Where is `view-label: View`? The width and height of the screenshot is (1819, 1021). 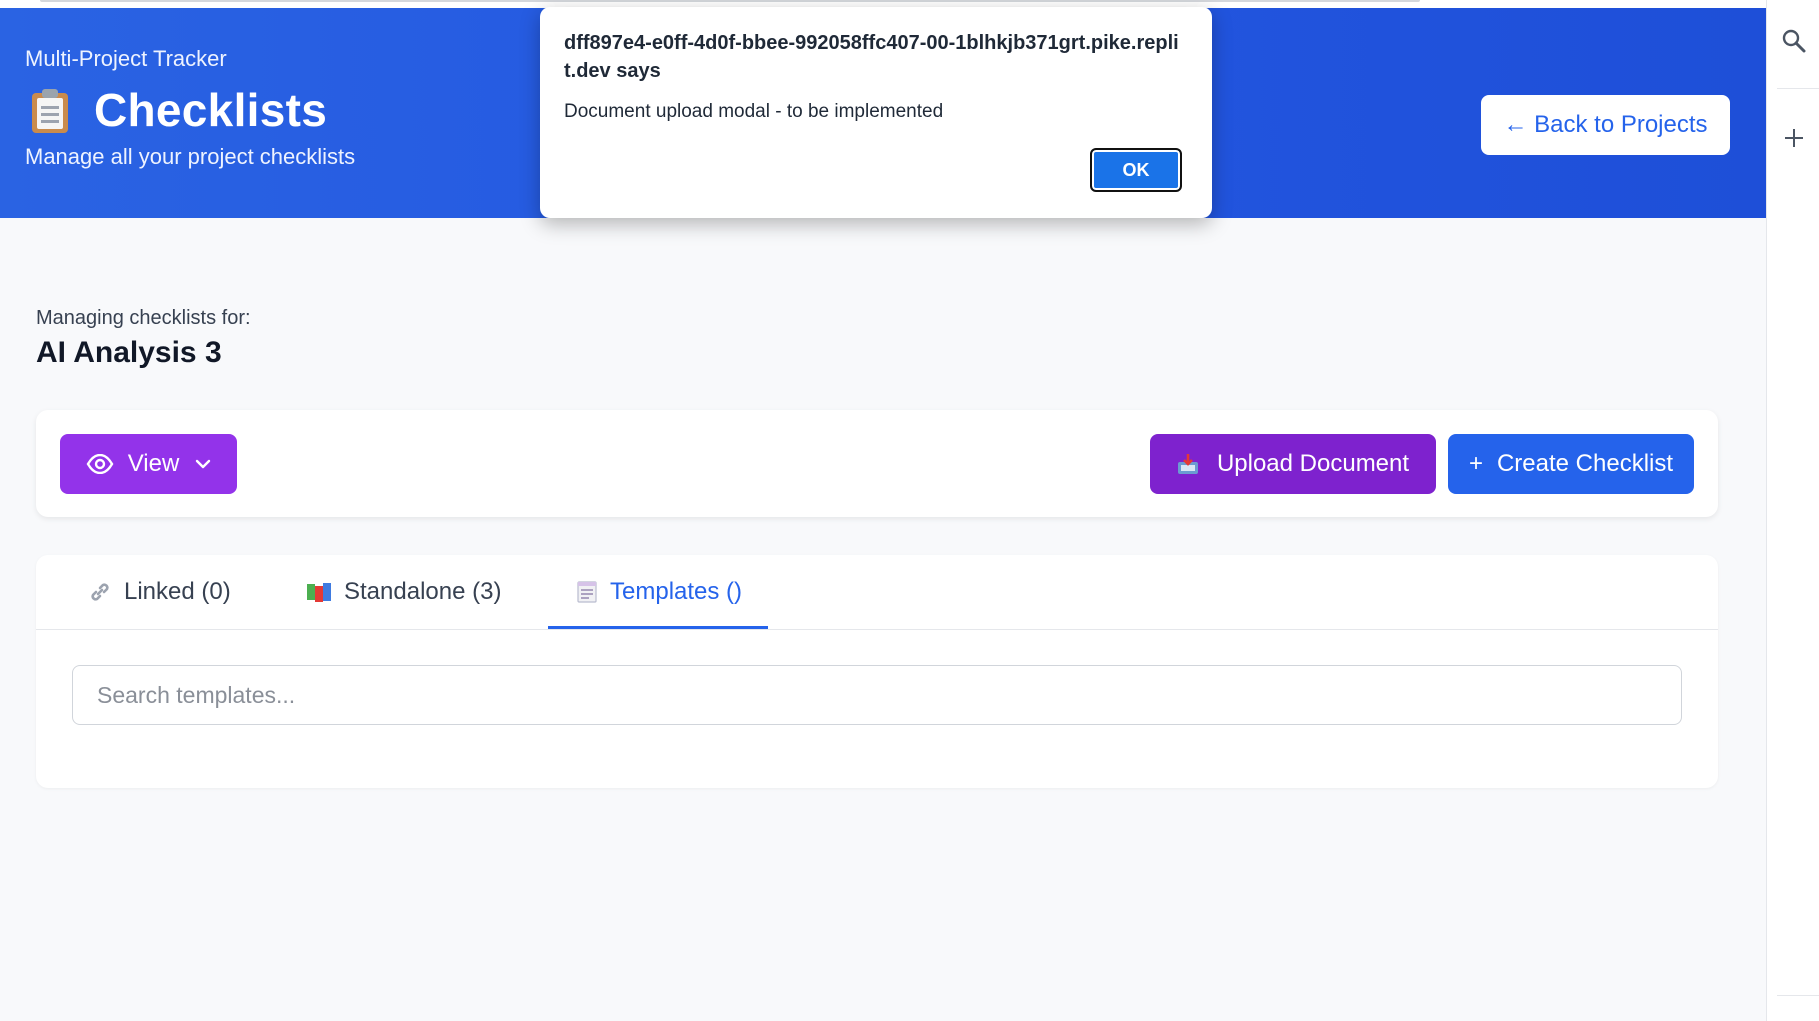
view-label: View is located at coordinates (153, 463).